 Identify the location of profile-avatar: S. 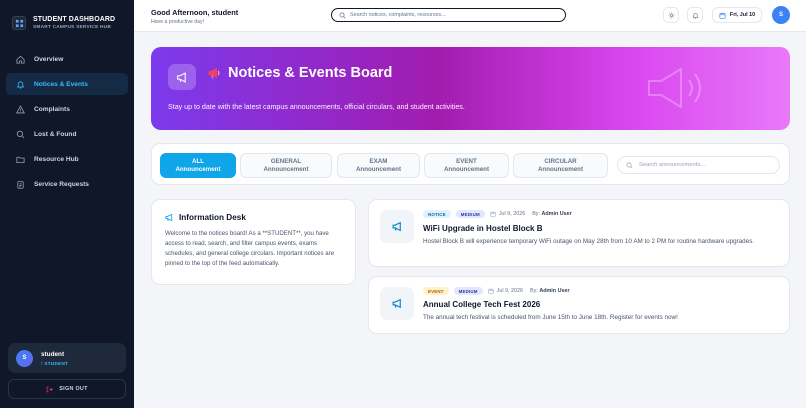
(781, 15).